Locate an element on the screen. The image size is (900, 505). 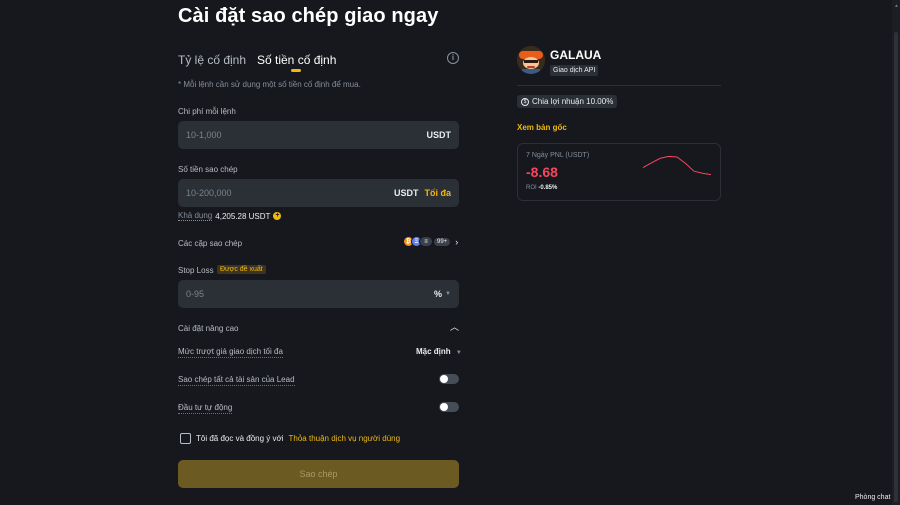
auto-invest-toggle is located at coordinates (449, 407).